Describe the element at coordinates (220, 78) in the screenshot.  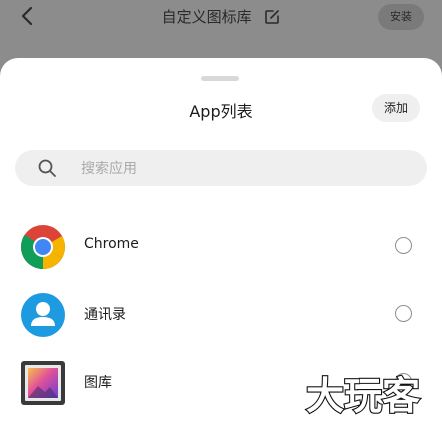
I see `drag-handle` at that location.